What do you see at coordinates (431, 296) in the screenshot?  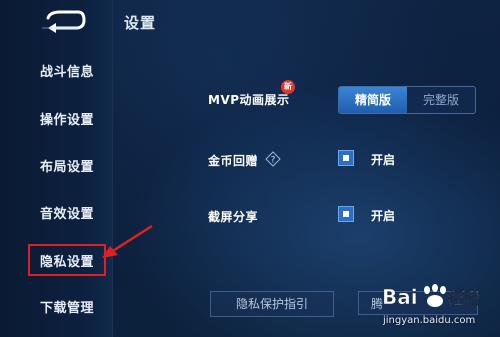 I see `baidu-watermark-logo: Bai 经验` at bounding box center [431, 296].